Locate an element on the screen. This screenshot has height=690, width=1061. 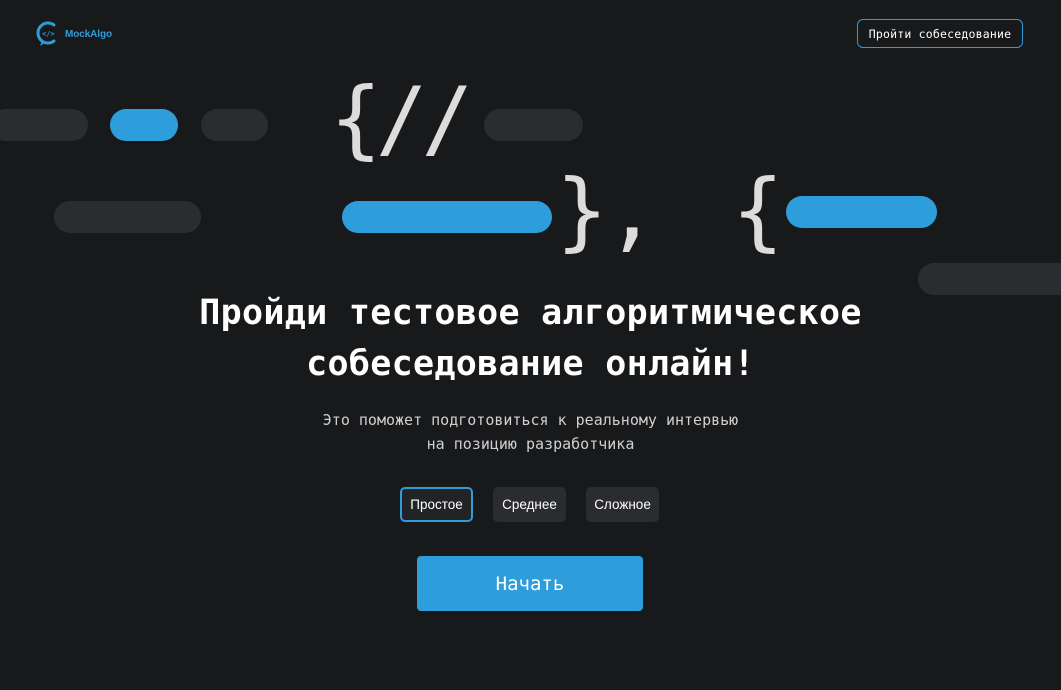
title-line: Пройди тестовое алгоритмическое is located at coordinates (530, 313).